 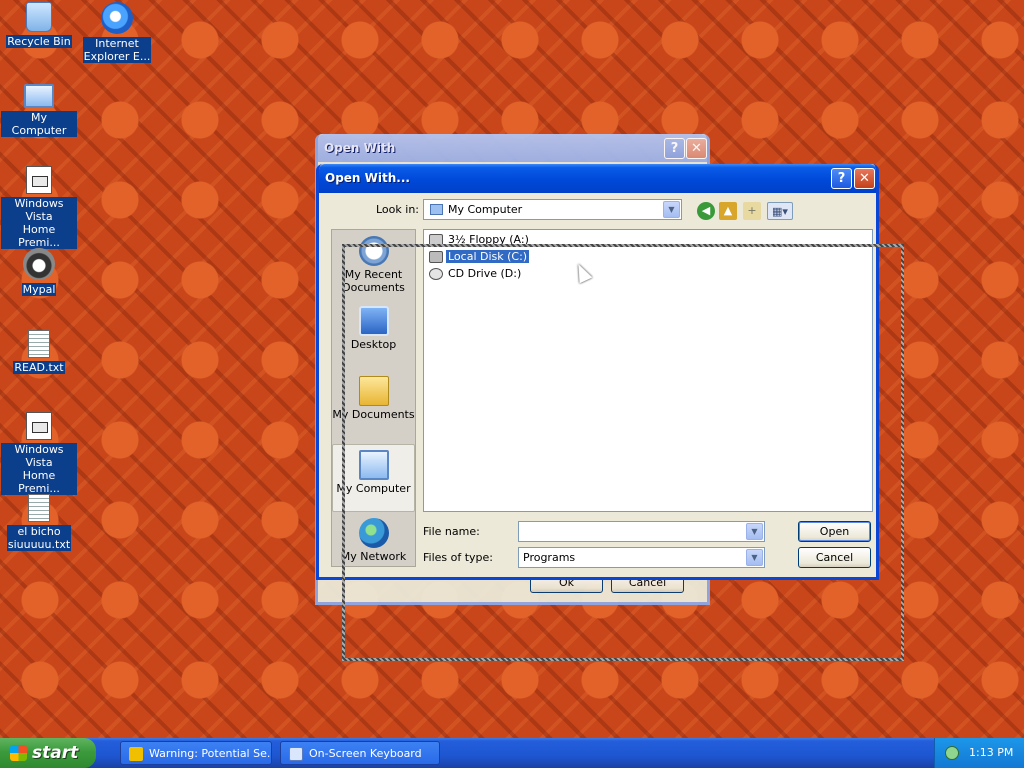 I want to click on place-desktop: Desktop, so click(x=373, y=328).